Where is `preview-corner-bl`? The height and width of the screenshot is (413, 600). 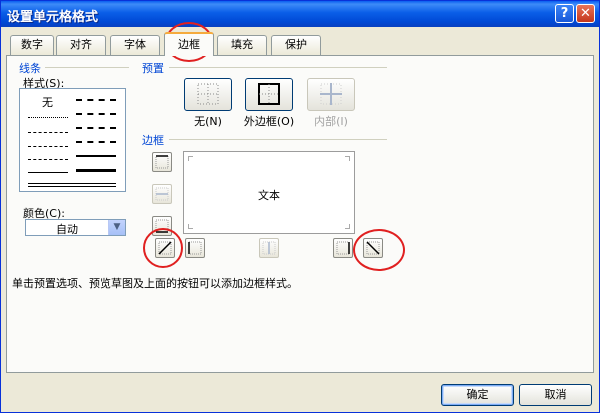 preview-corner-bl is located at coordinates (190, 226).